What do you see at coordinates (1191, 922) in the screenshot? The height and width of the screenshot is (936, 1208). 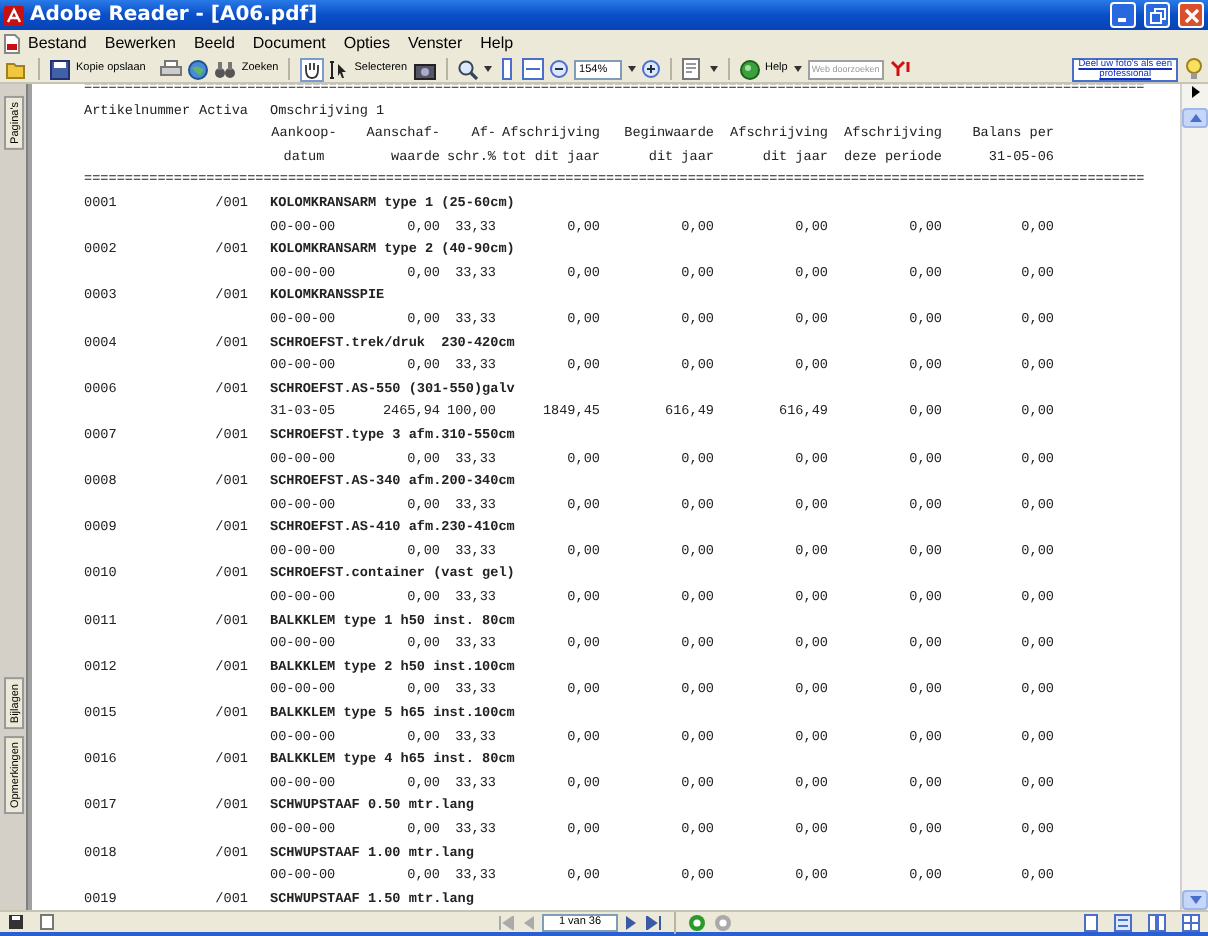 I see `continuous-facing-icon` at bounding box center [1191, 922].